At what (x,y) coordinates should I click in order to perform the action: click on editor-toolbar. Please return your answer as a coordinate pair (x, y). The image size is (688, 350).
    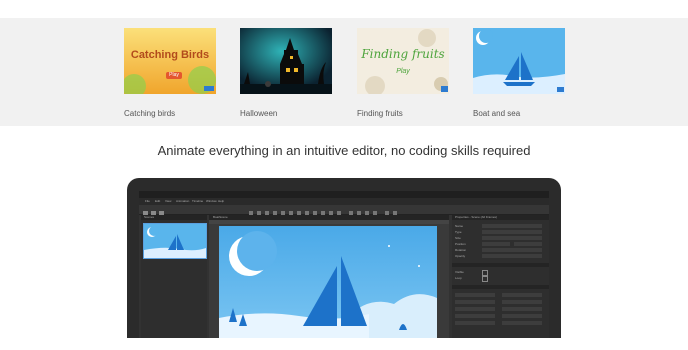
    Looking at the image, I should click on (344, 210).